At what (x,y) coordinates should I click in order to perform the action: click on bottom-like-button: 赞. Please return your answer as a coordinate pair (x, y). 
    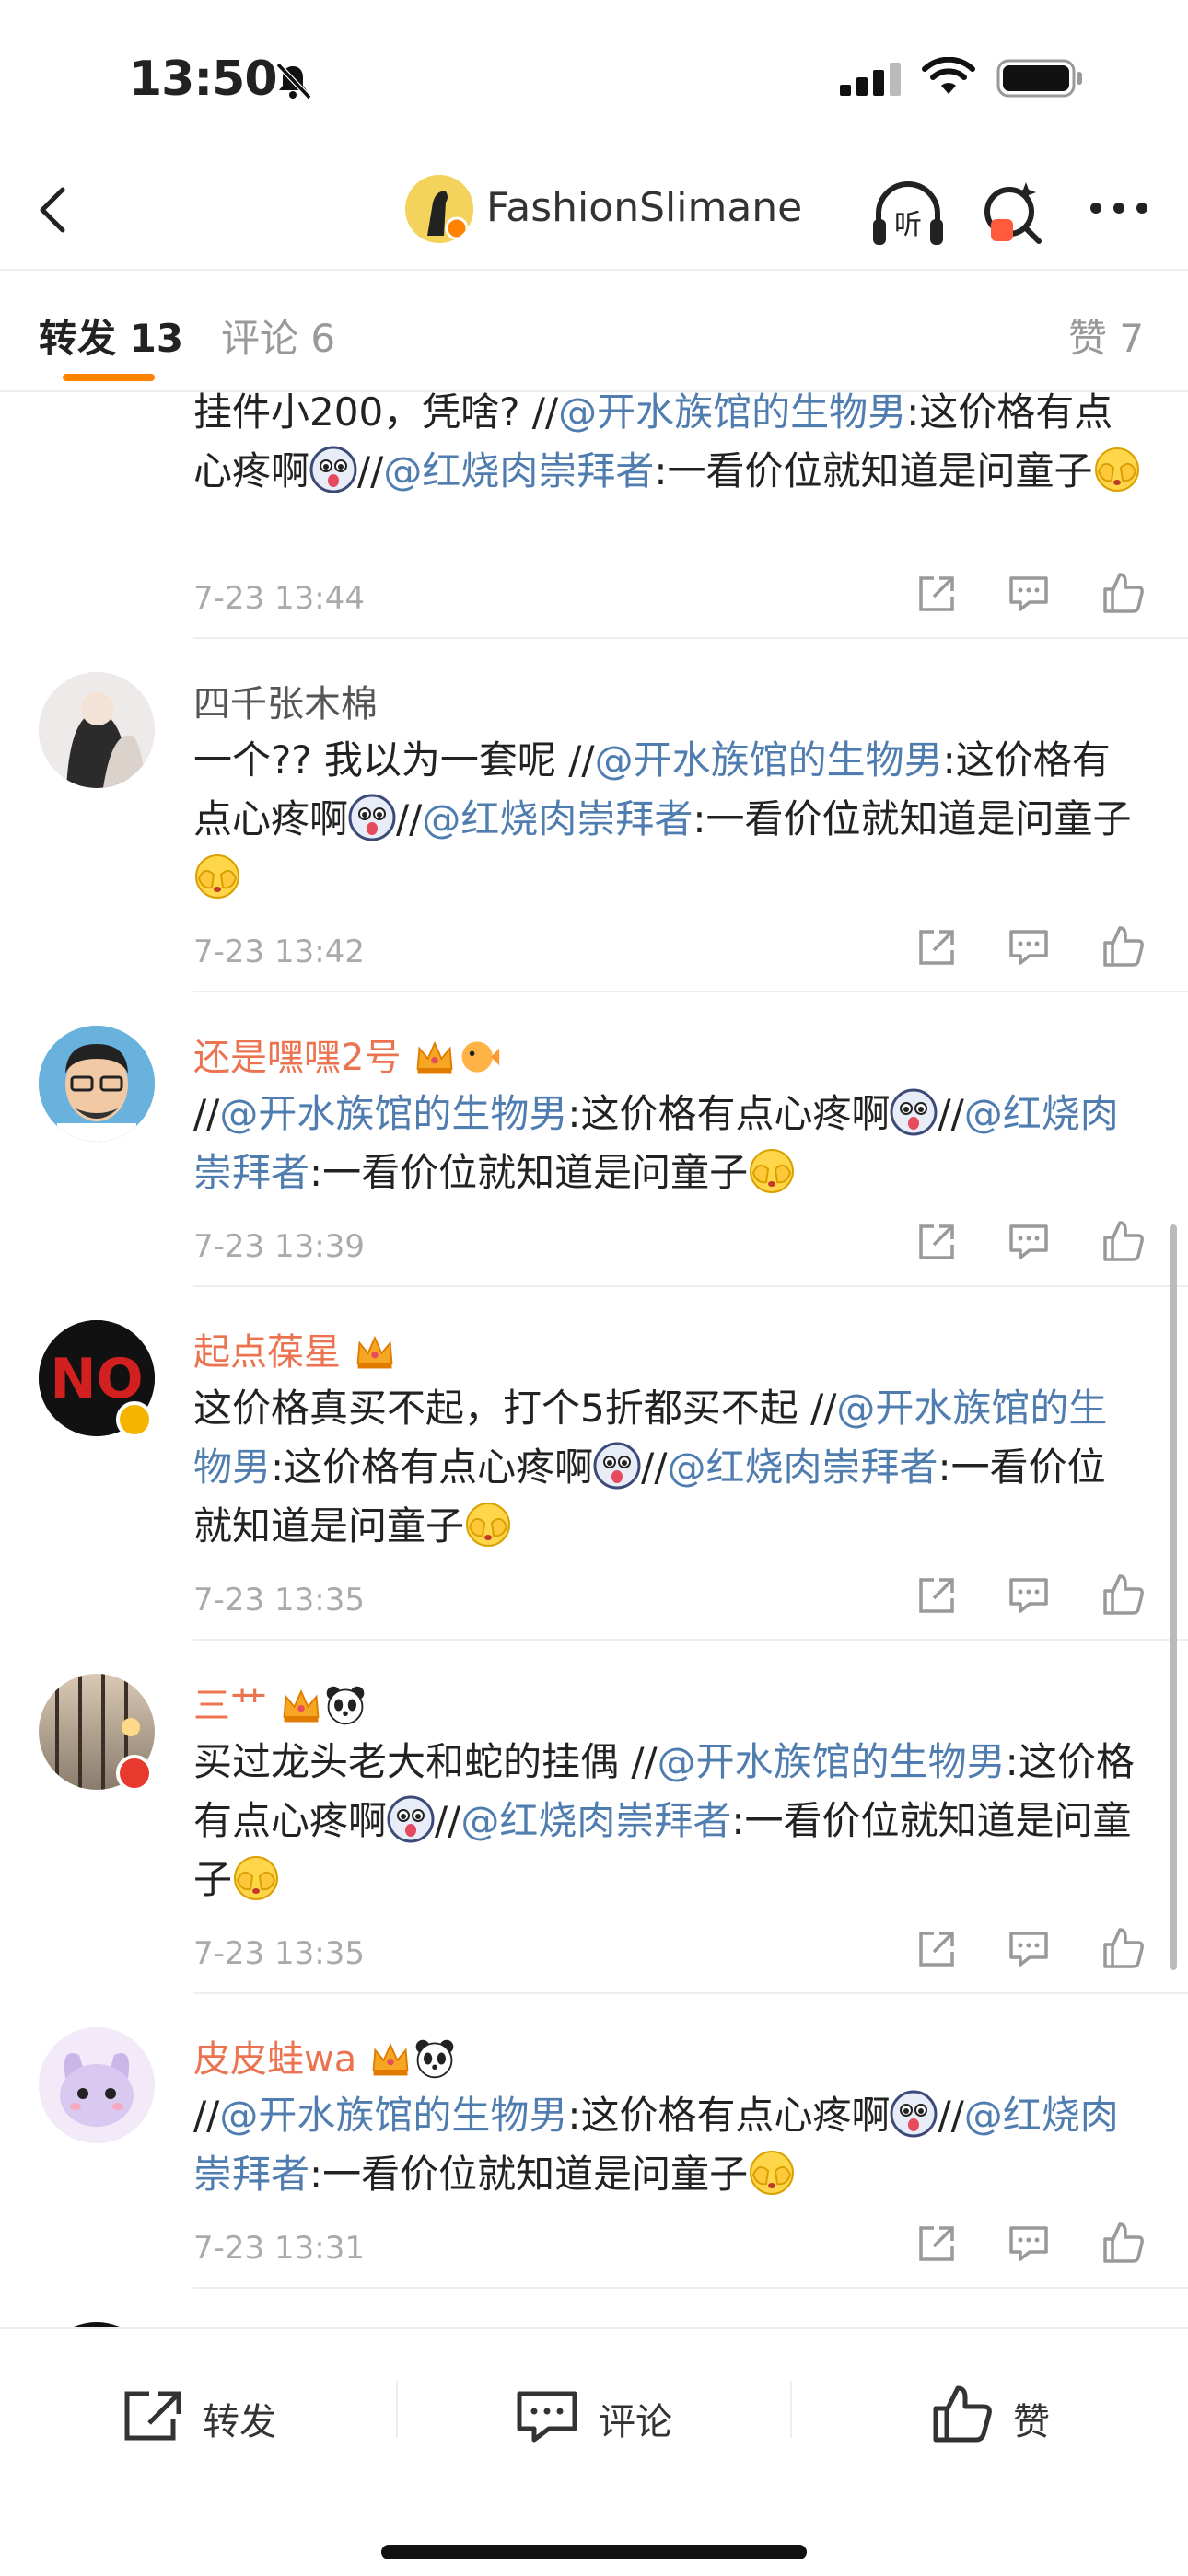
    Looking at the image, I should click on (1022, 2414).